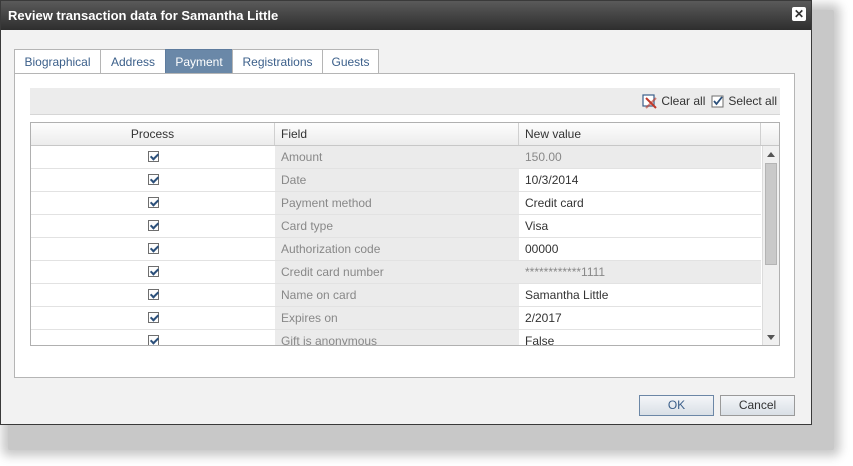  Describe the element at coordinates (799, 14) in the screenshot. I see `close-icon: ✕` at that location.